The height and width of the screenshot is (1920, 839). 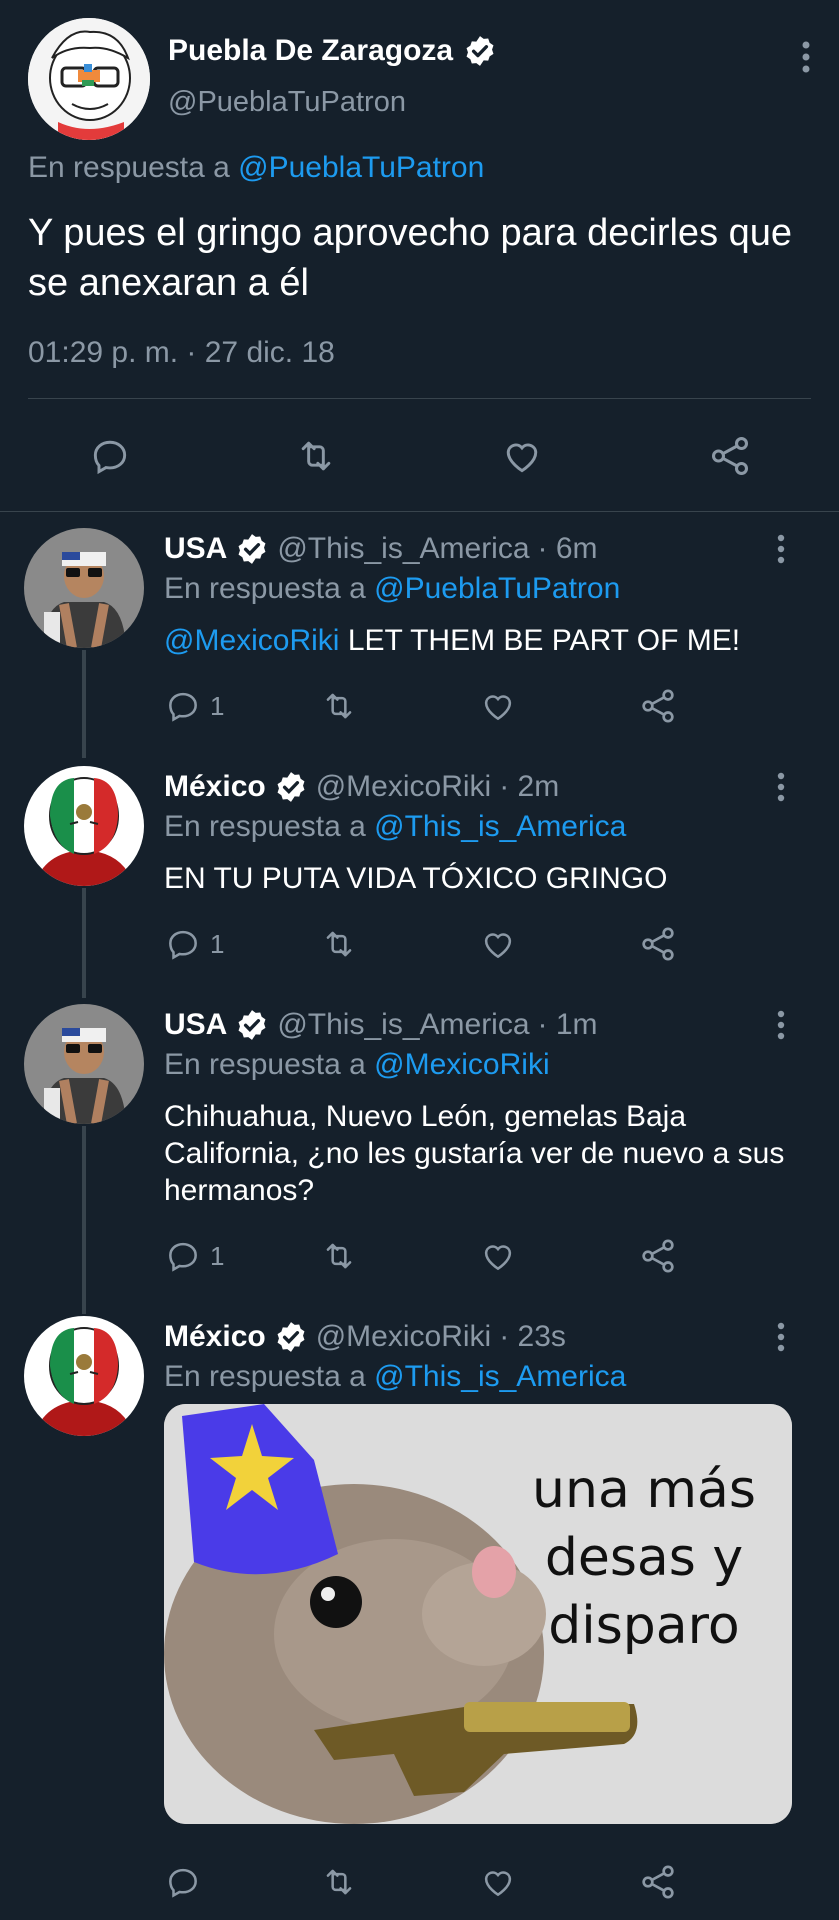 What do you see at coordinates (529, 786) in the screenshot?
I see `tweet-age: · 2m` at bounding box center [529, 786].